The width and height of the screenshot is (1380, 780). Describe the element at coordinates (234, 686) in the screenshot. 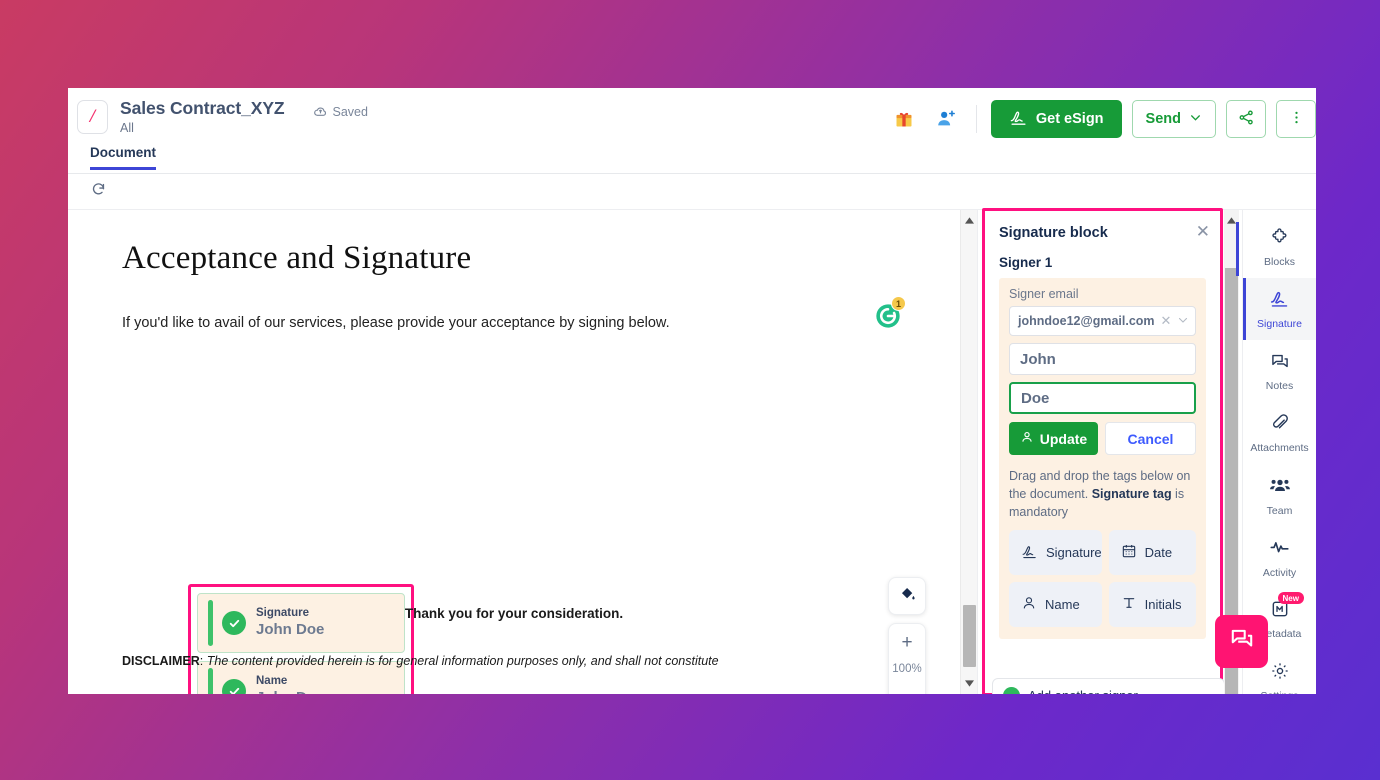

I see `check-icon` at that location.